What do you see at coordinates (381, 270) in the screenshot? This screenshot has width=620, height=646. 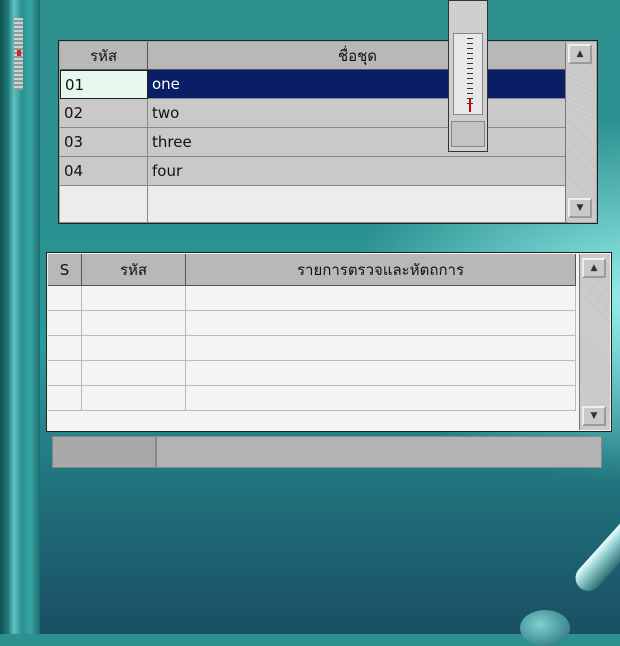 I see `header-procedure: รายการตรวจและหัตถการ` at bounding box center [381, 270].